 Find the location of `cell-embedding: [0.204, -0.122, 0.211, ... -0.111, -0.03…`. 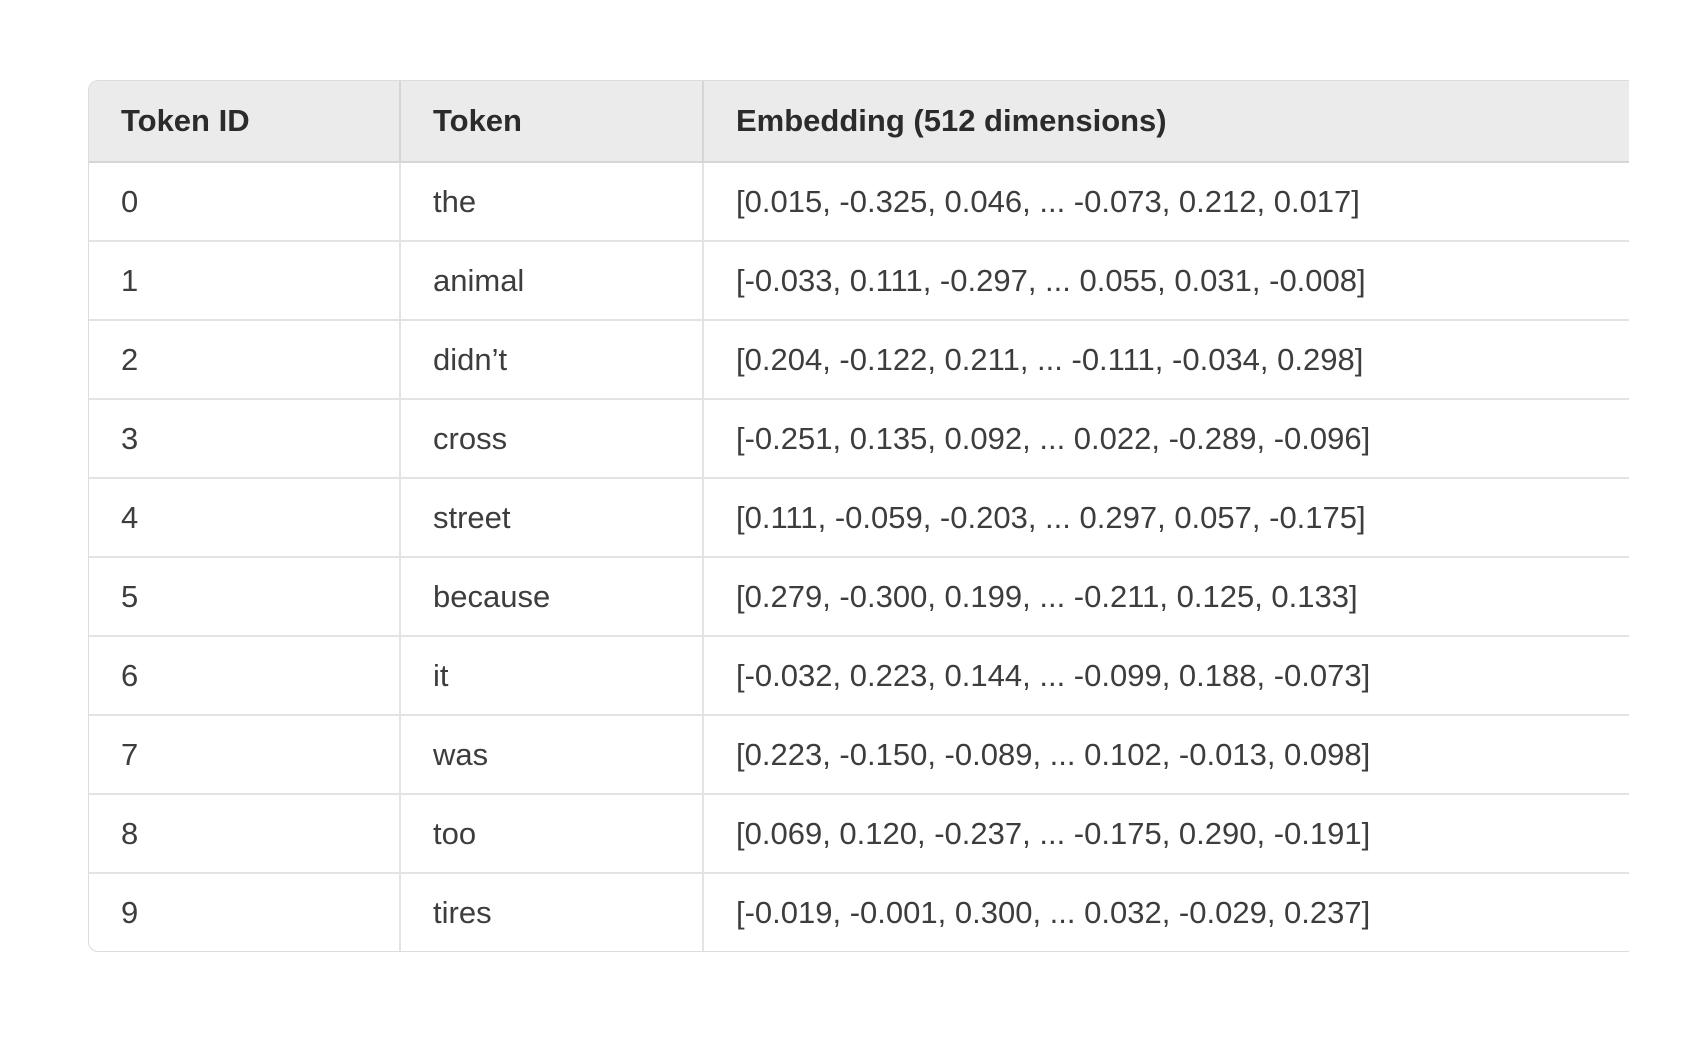

cell-embedding: [0.204, -0.122, 0.211, ... -0.111, -0.03… is located at coordinates (1166, 360).